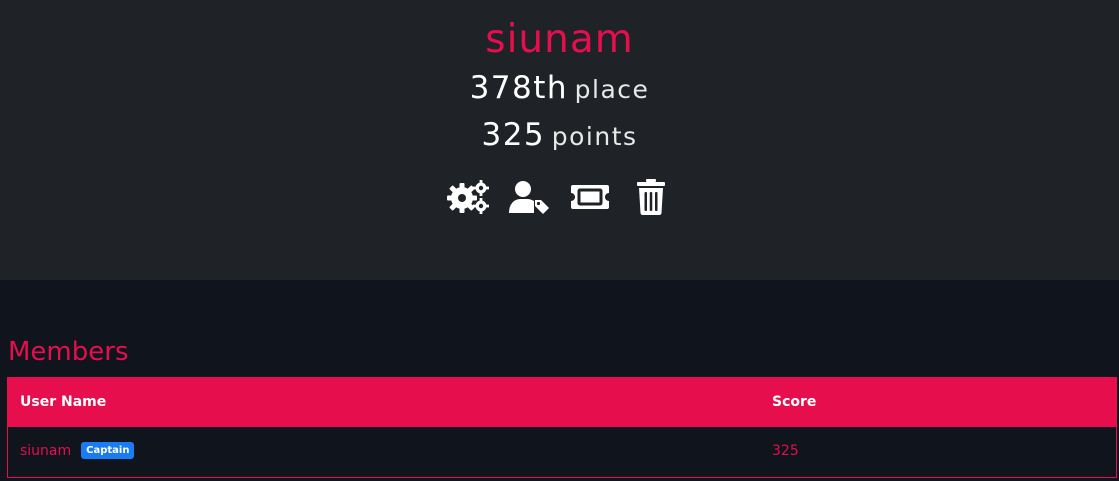 This screenshot has height=481, width=1119. I want to click on user-tag-icon, so click(529, 197).